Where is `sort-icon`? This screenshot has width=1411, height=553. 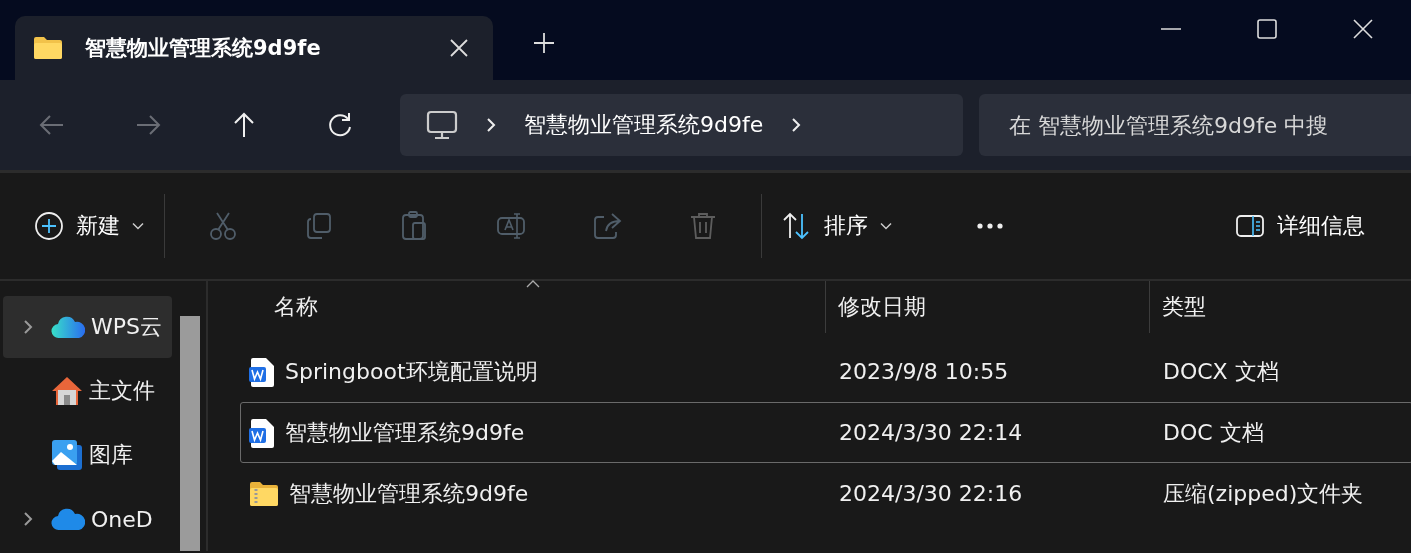 sort-icon is located at coordinates (797, 226).